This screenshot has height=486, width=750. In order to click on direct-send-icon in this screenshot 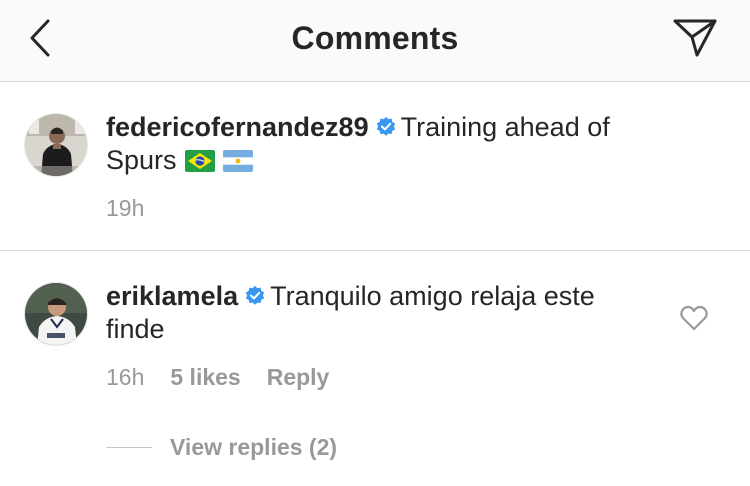, I will do `click(695, 38)`.